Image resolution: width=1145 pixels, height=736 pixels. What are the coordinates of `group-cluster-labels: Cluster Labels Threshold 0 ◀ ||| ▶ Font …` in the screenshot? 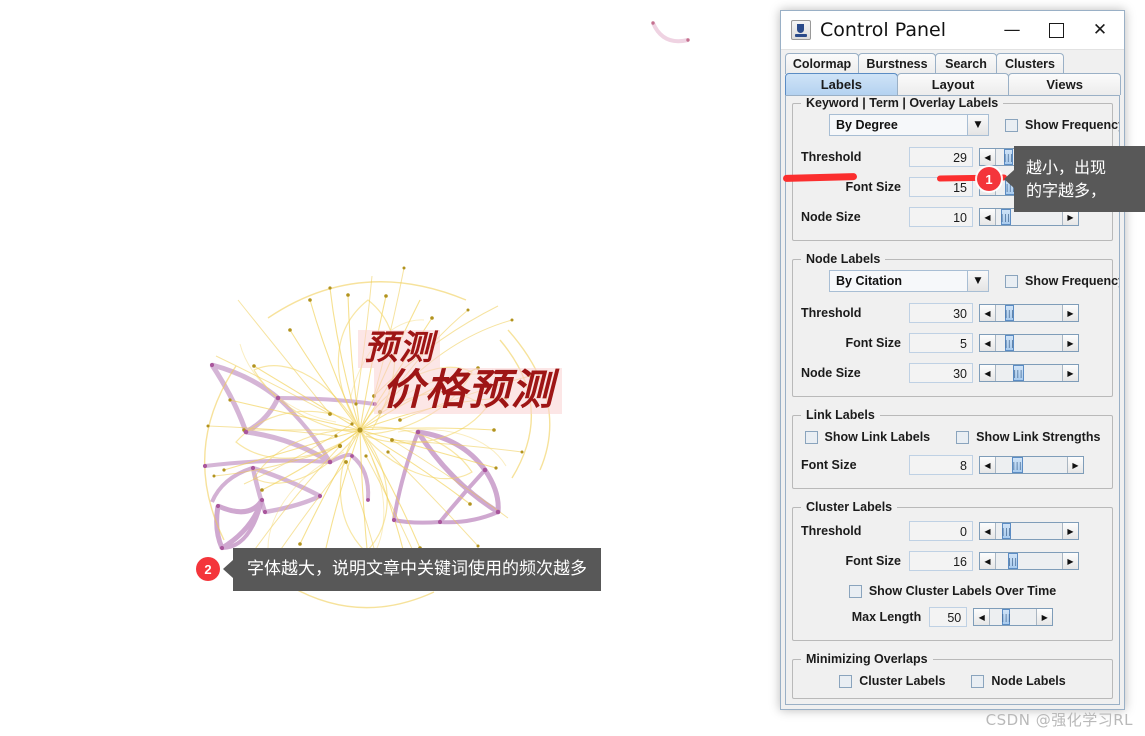 It's located at (952, 570).